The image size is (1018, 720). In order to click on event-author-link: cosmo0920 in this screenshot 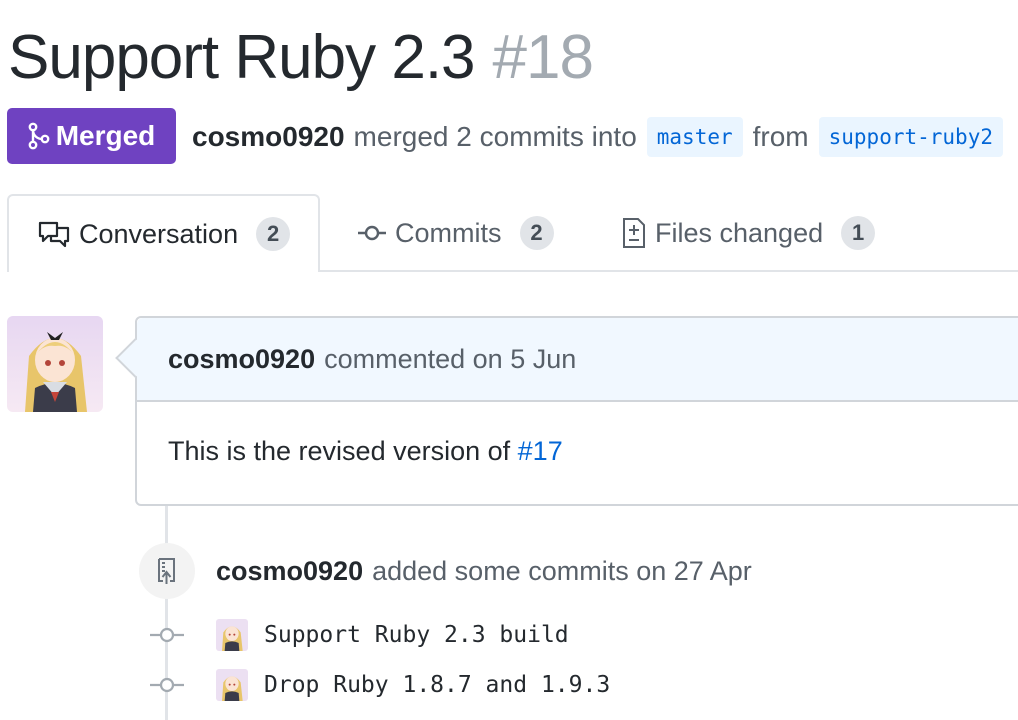, I will do `click(289, 571)`.